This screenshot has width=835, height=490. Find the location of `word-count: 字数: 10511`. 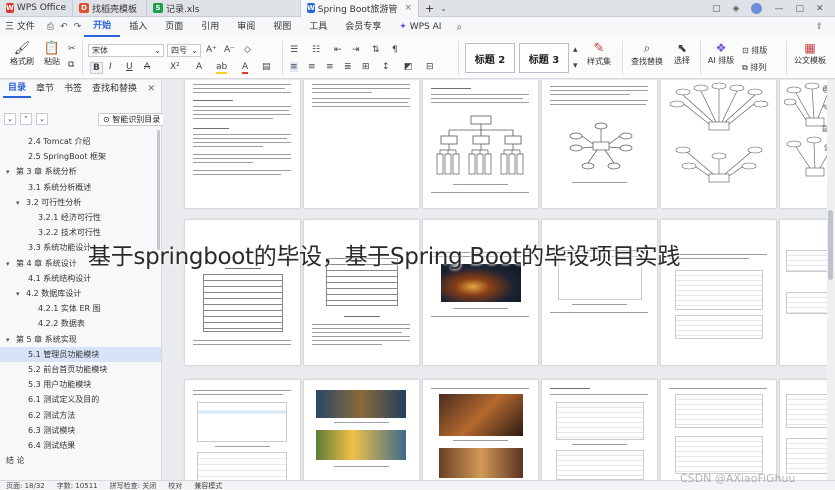

word-count: 字数: 10511 is located at coordinates (77, 485).